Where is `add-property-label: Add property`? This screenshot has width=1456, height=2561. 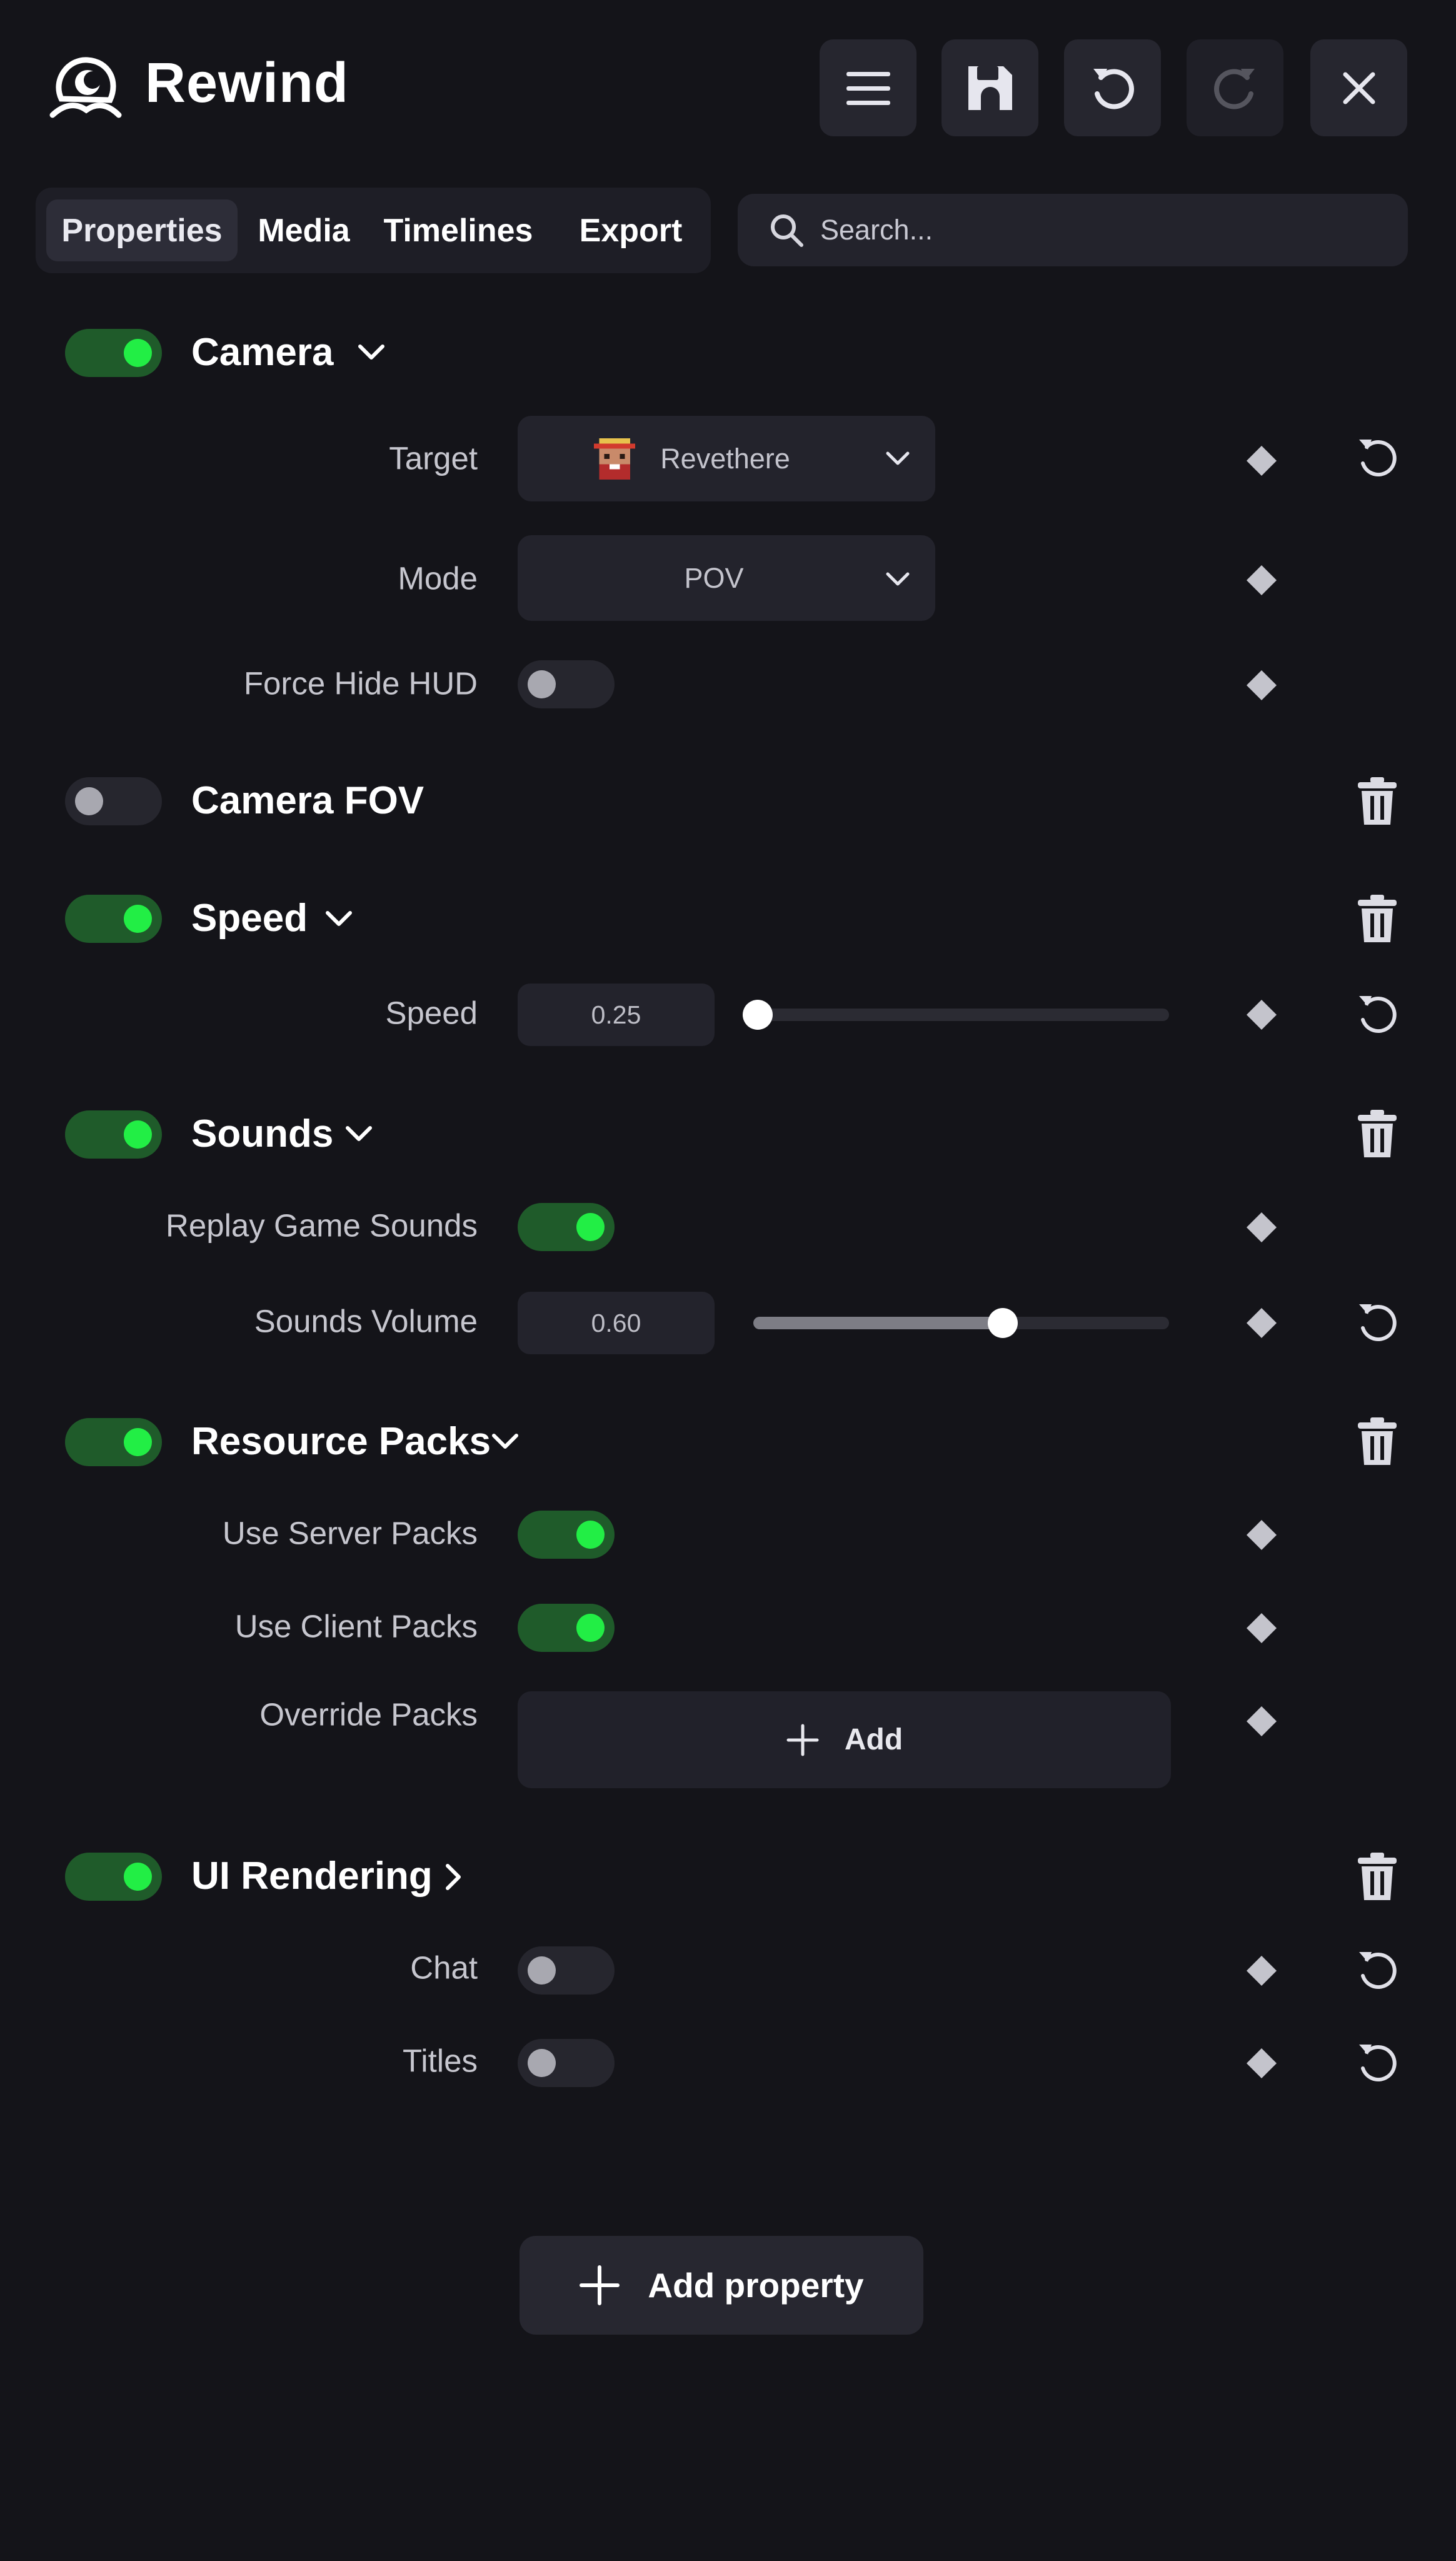
add-property-label: Add property is located at coordinates (756, 2285).